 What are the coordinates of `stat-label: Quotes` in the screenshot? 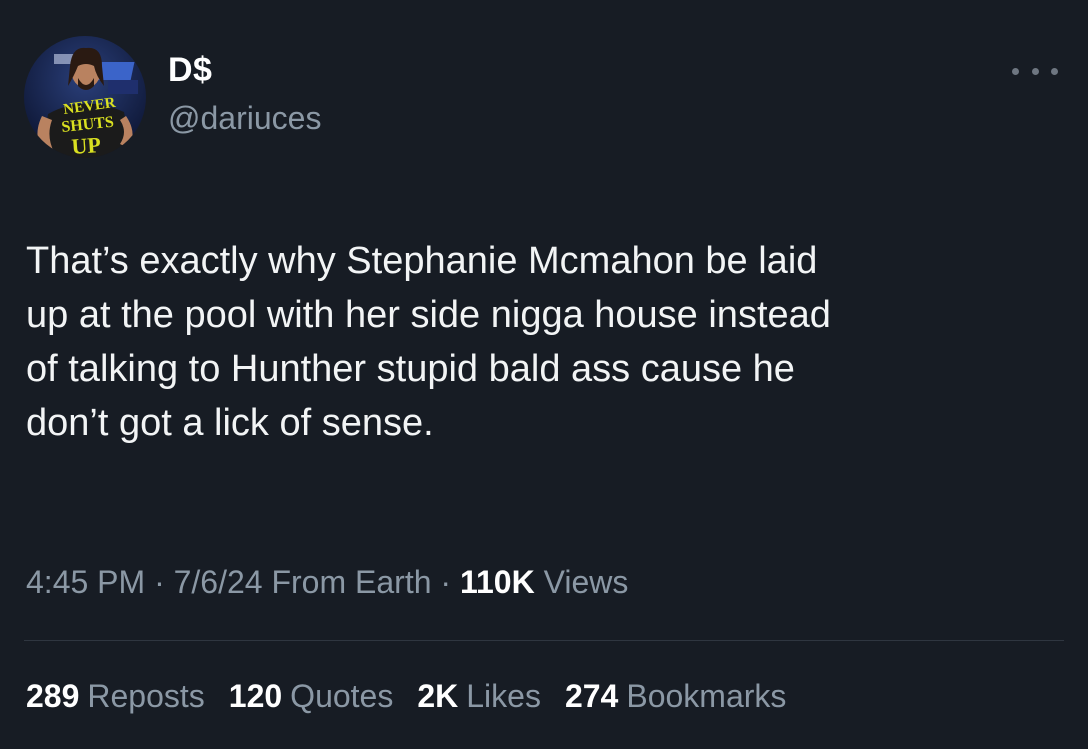 It's located at (342, 696).